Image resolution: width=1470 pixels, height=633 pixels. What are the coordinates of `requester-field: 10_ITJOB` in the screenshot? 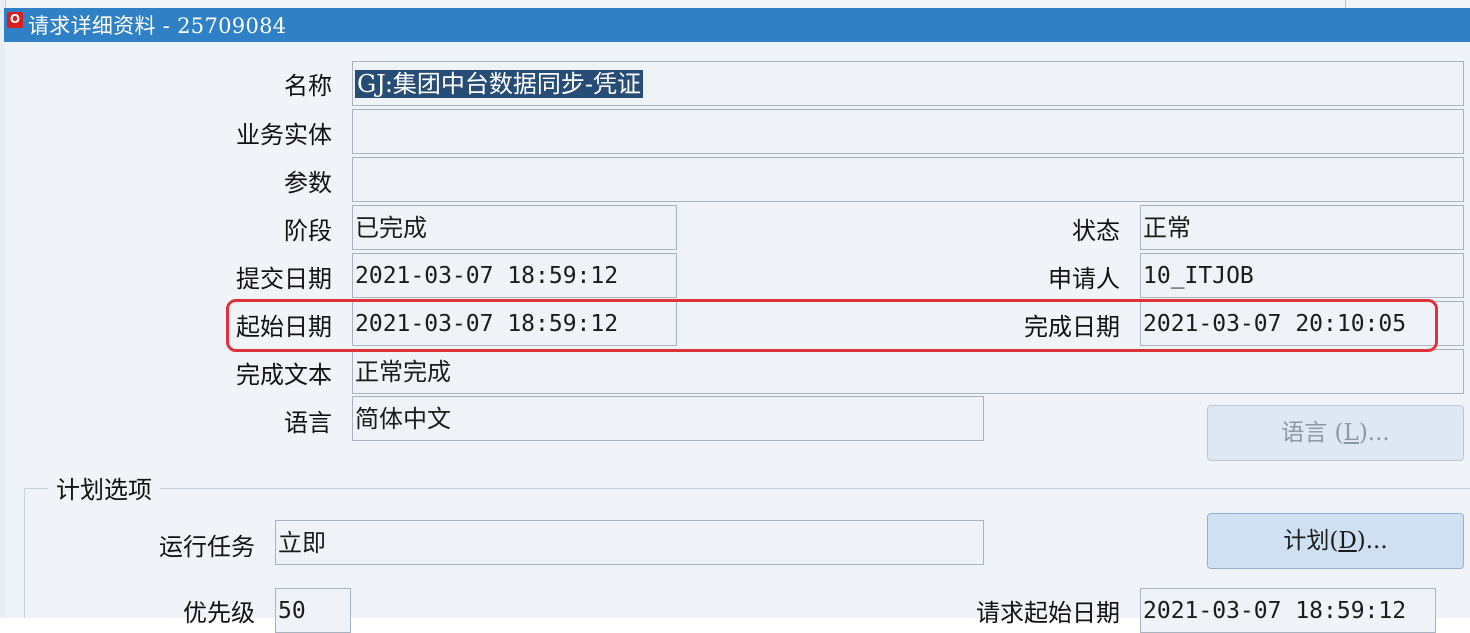 It's located at (1302, 275).